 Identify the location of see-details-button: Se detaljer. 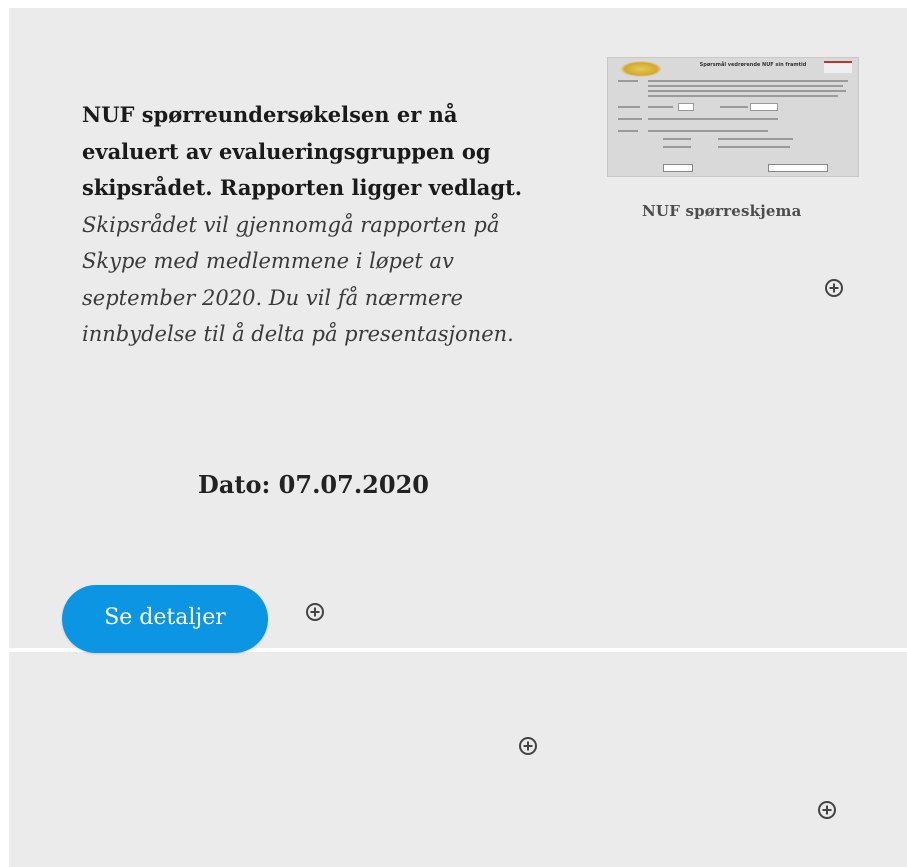
(165, 619).